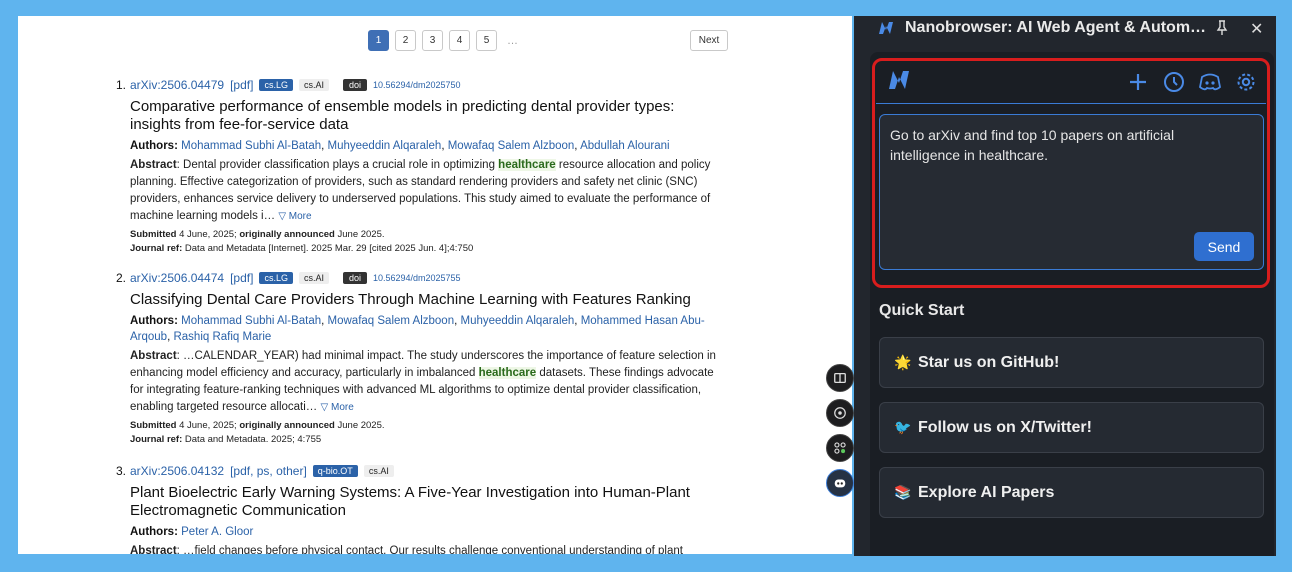  Describe the element at coordinates (625, 146) in the screenshot. I see `author-link: Abdullah Alourani` at that location.